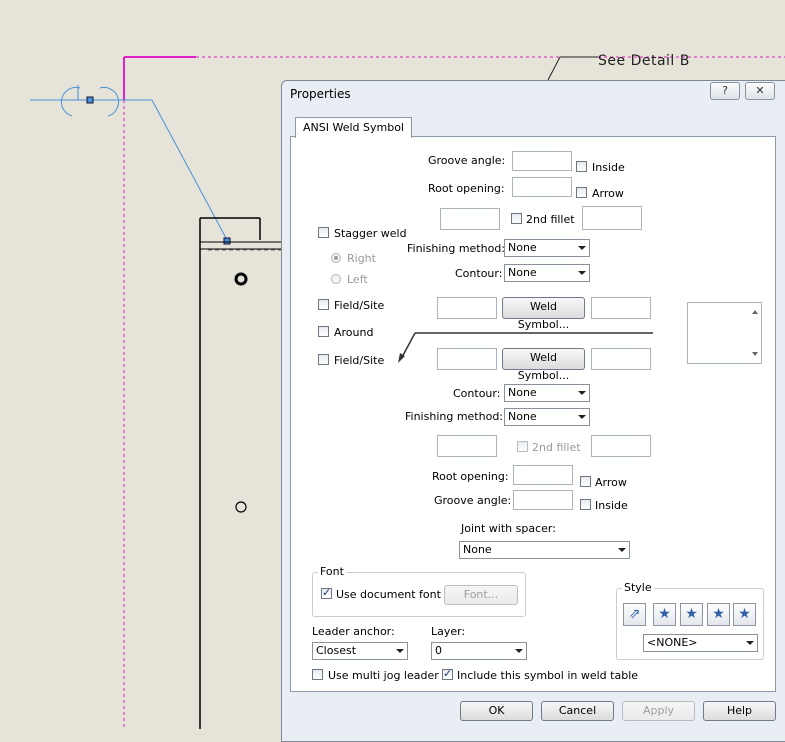  Describe the element at coordinates (585, 481) in the screenshot. I see `bottom-arrow-checkbox` at that location.